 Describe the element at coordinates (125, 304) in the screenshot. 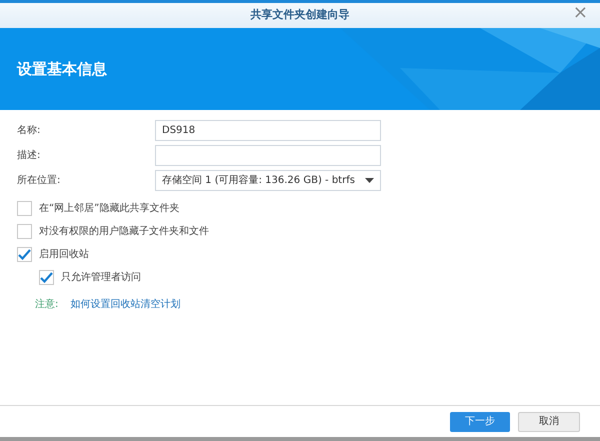

I see `help-link: 如何设置回收站清空计划` at that location.